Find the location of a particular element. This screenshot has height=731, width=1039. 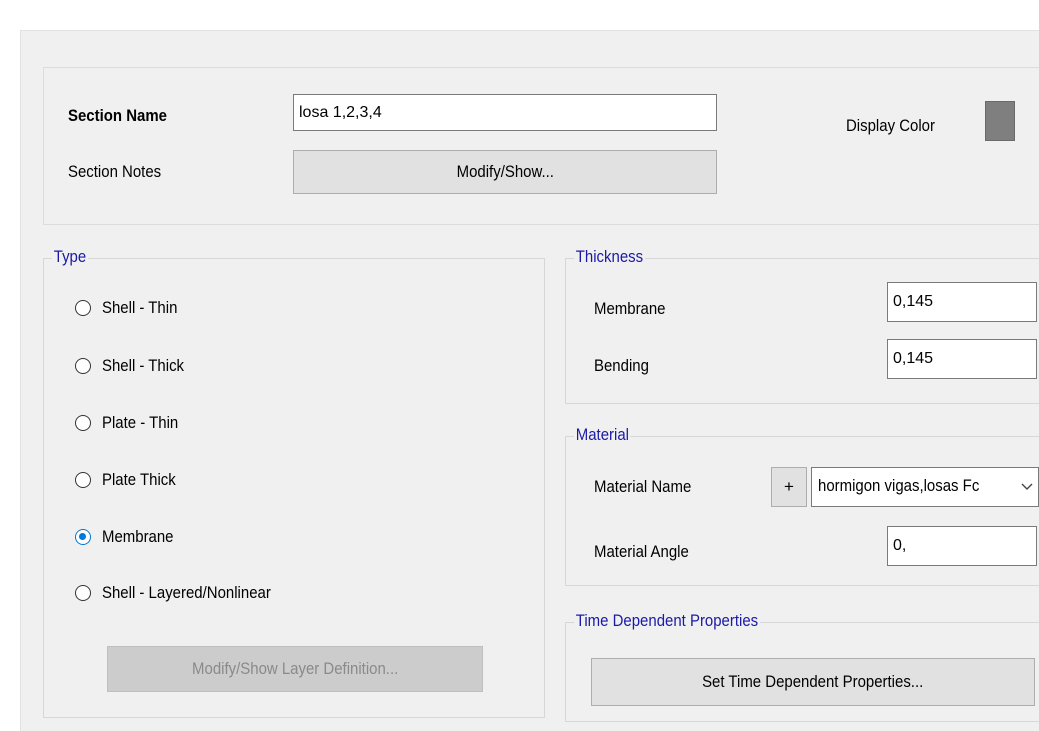

label-membrane: Membrane is located at coordinates (138, 537).